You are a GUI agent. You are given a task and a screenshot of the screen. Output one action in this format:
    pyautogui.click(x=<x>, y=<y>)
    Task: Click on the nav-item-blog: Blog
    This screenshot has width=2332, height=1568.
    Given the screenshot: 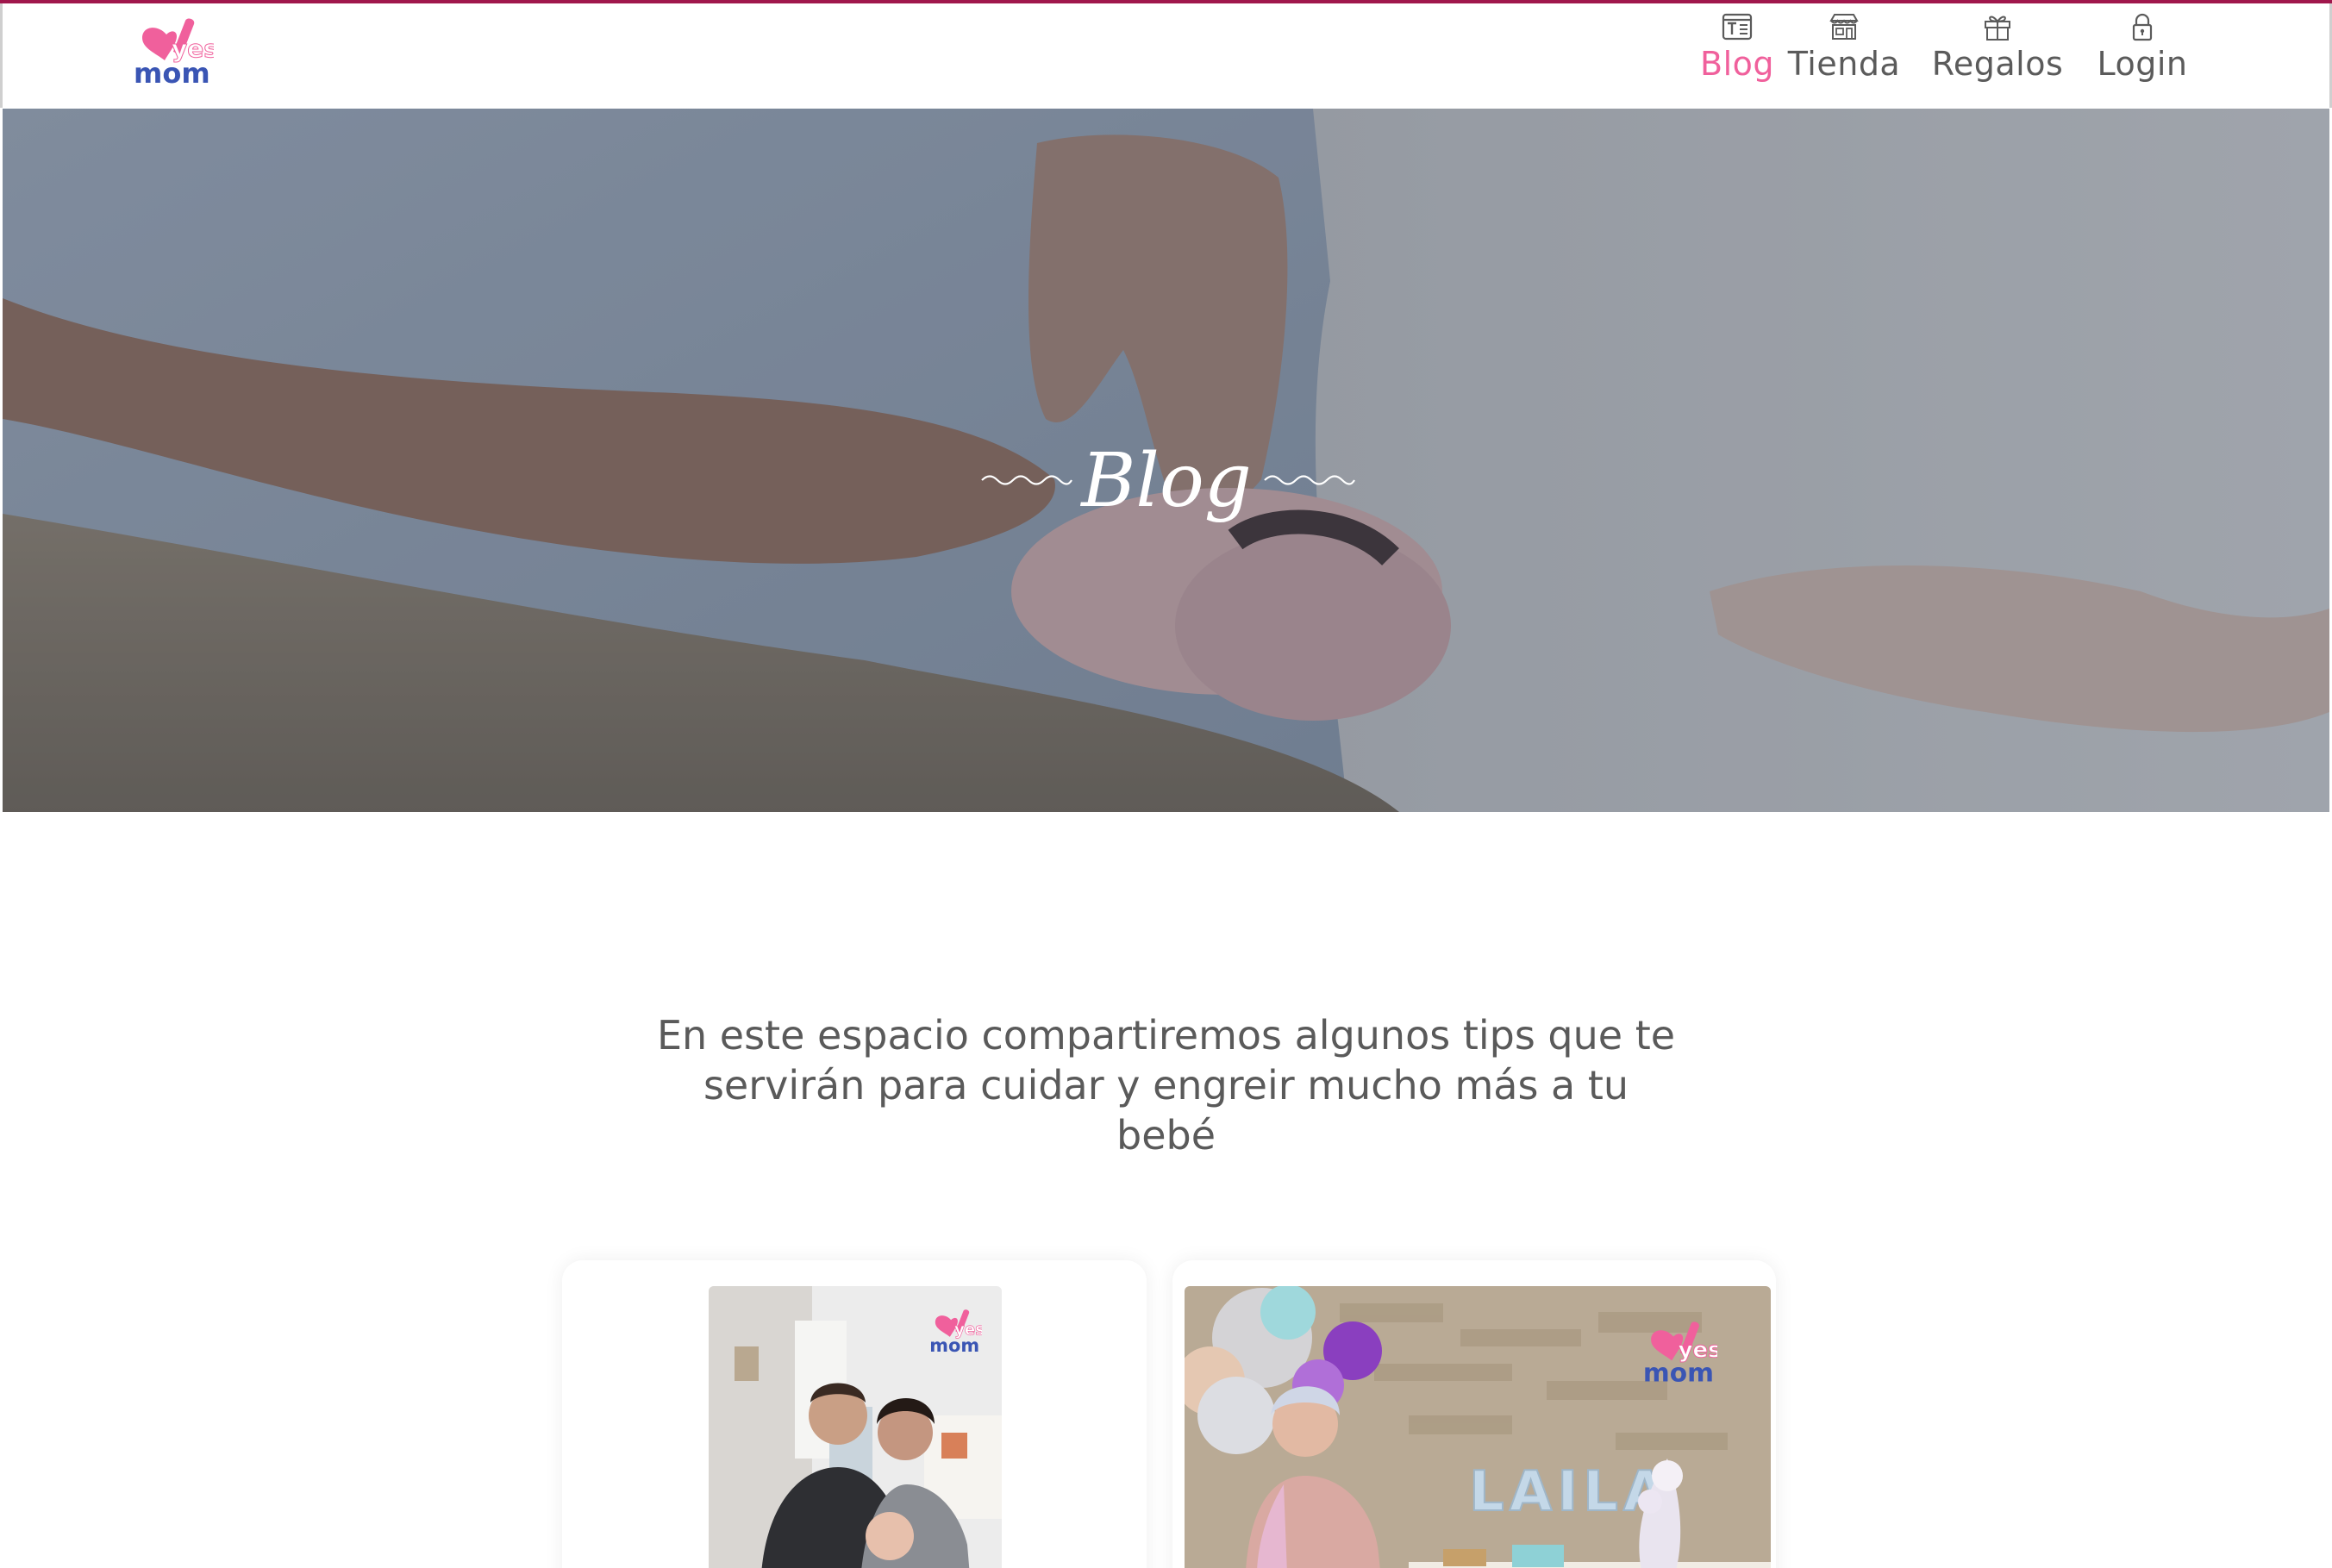 What is the action you would take?
    pyautogui.click(x=1737, y=55)
    